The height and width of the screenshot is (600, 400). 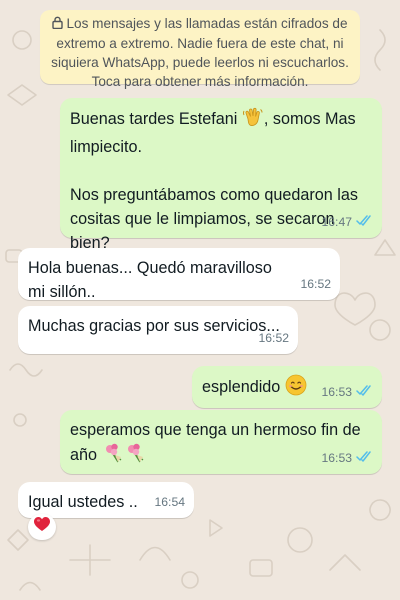 I want to click on message-meta: 16:54, so click(x=170, y=502).